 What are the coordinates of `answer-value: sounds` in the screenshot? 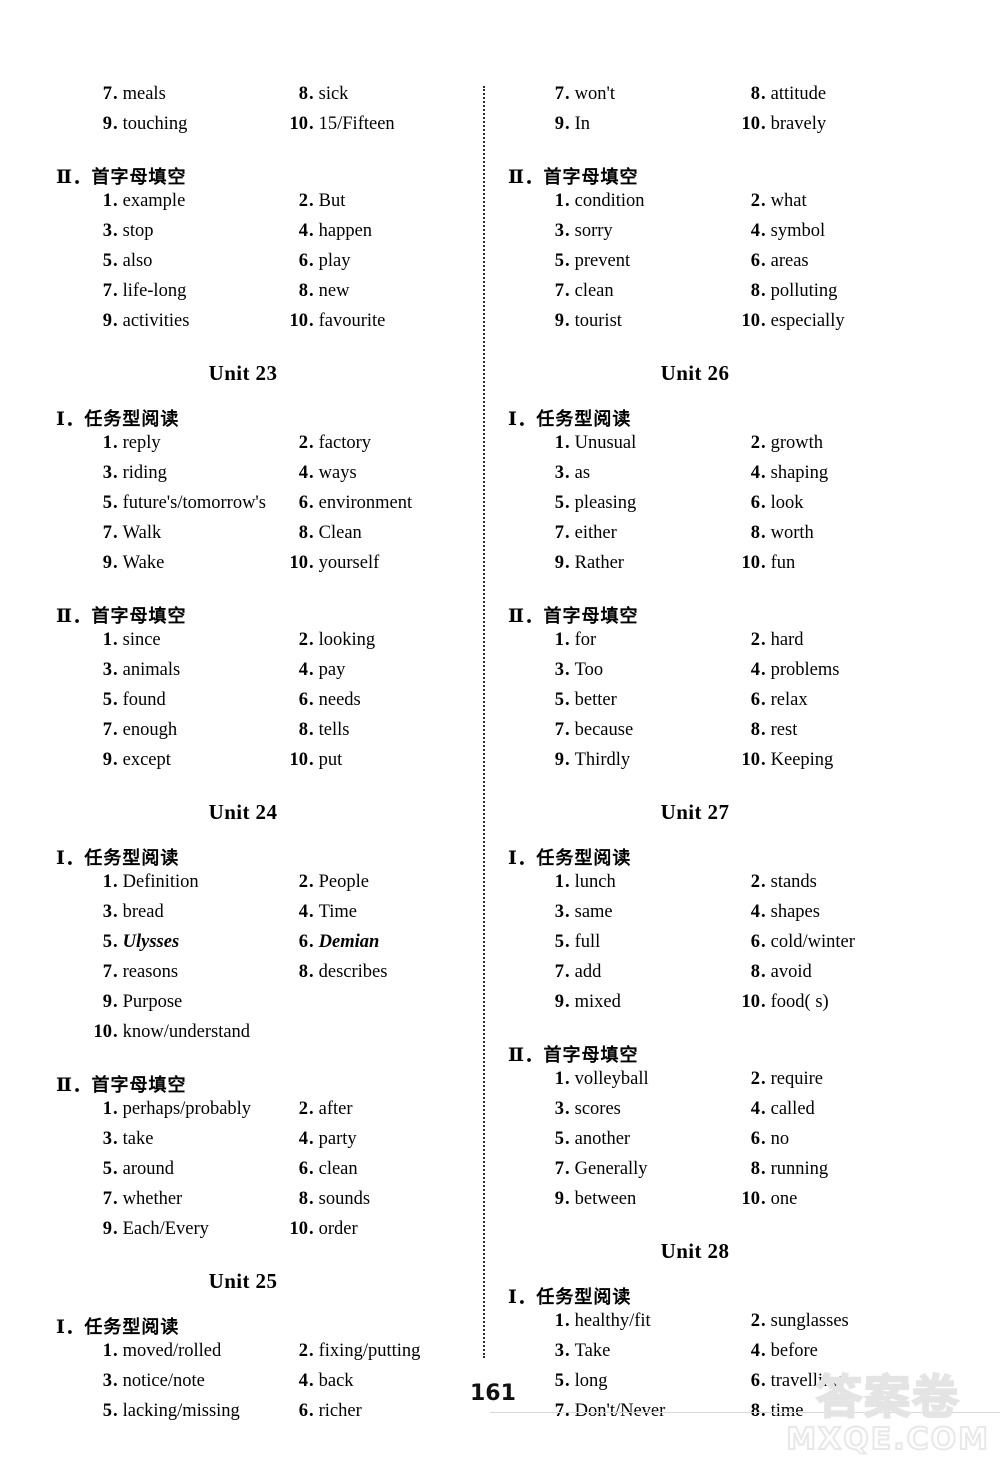 It's located at (344, 1199).